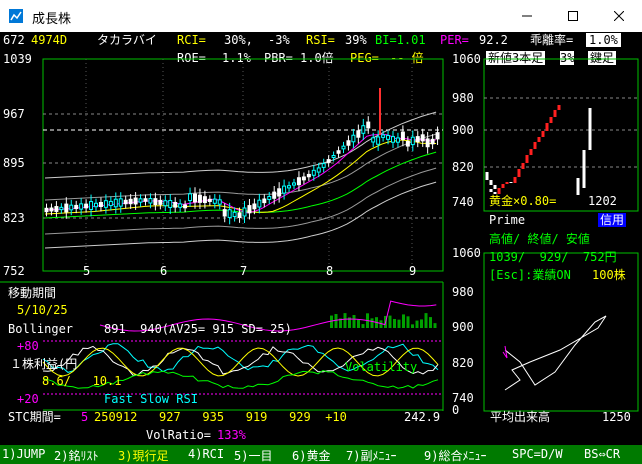 Image resolution: width=642 pixels, height=464 pixels. I want to click on esc-label: [Esc]:業績ON, so click(530, 275).